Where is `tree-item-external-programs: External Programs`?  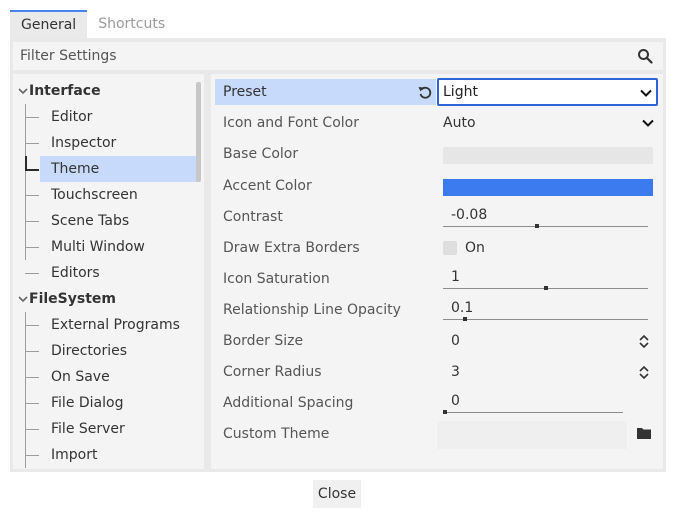 tree-item-external-programs: External Programs is located at coordinates (125, 325).